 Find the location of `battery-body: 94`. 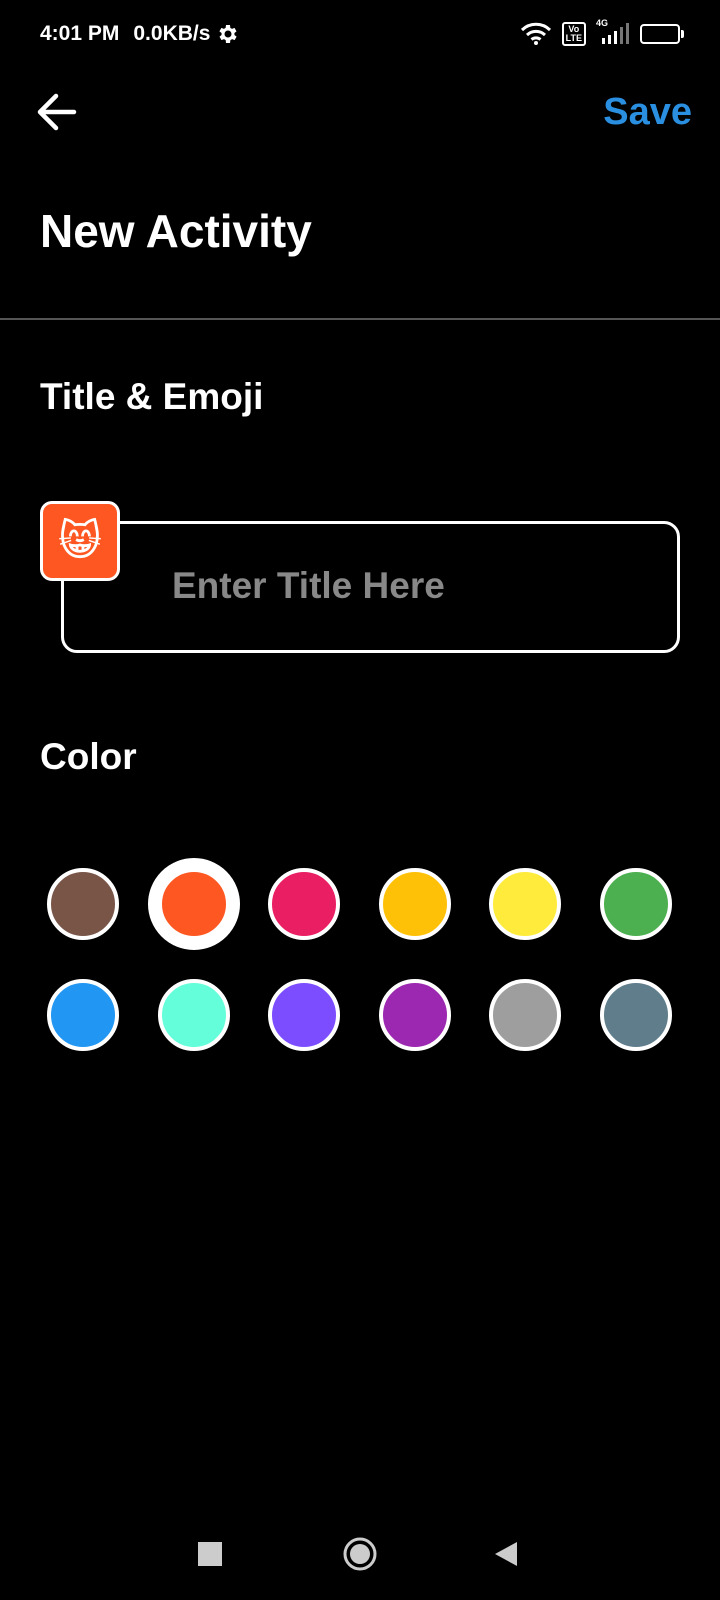

battery-body: 94 is located at coordinates (660, 34).